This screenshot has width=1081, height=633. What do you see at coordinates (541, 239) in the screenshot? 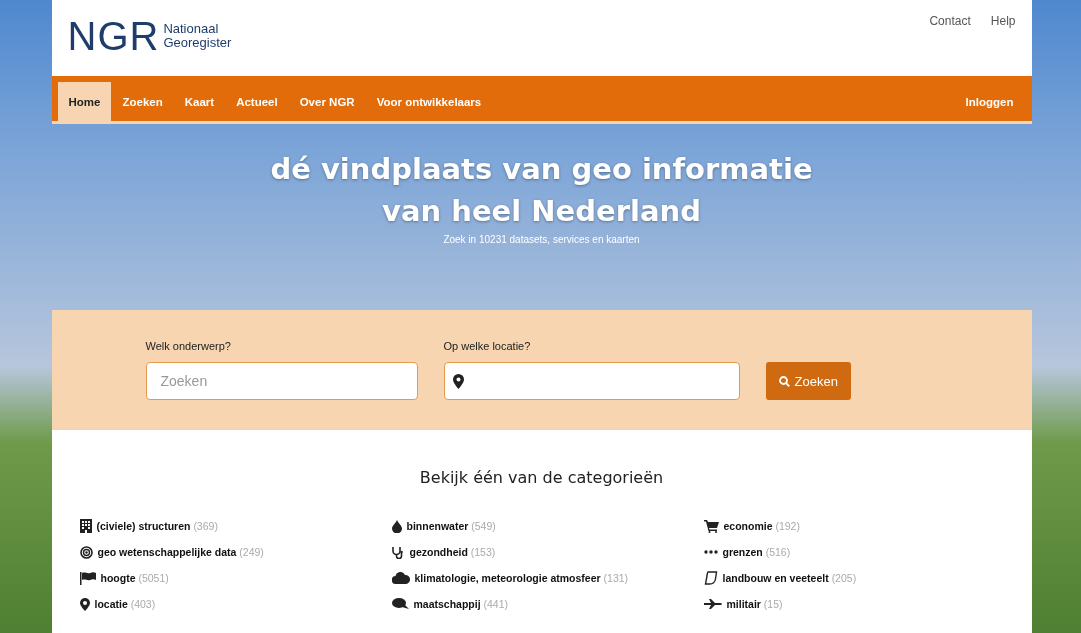
I see `hero-subtitle: Zoek in 10231 datasets, services en kaarten` at bounding box center [541, 239].